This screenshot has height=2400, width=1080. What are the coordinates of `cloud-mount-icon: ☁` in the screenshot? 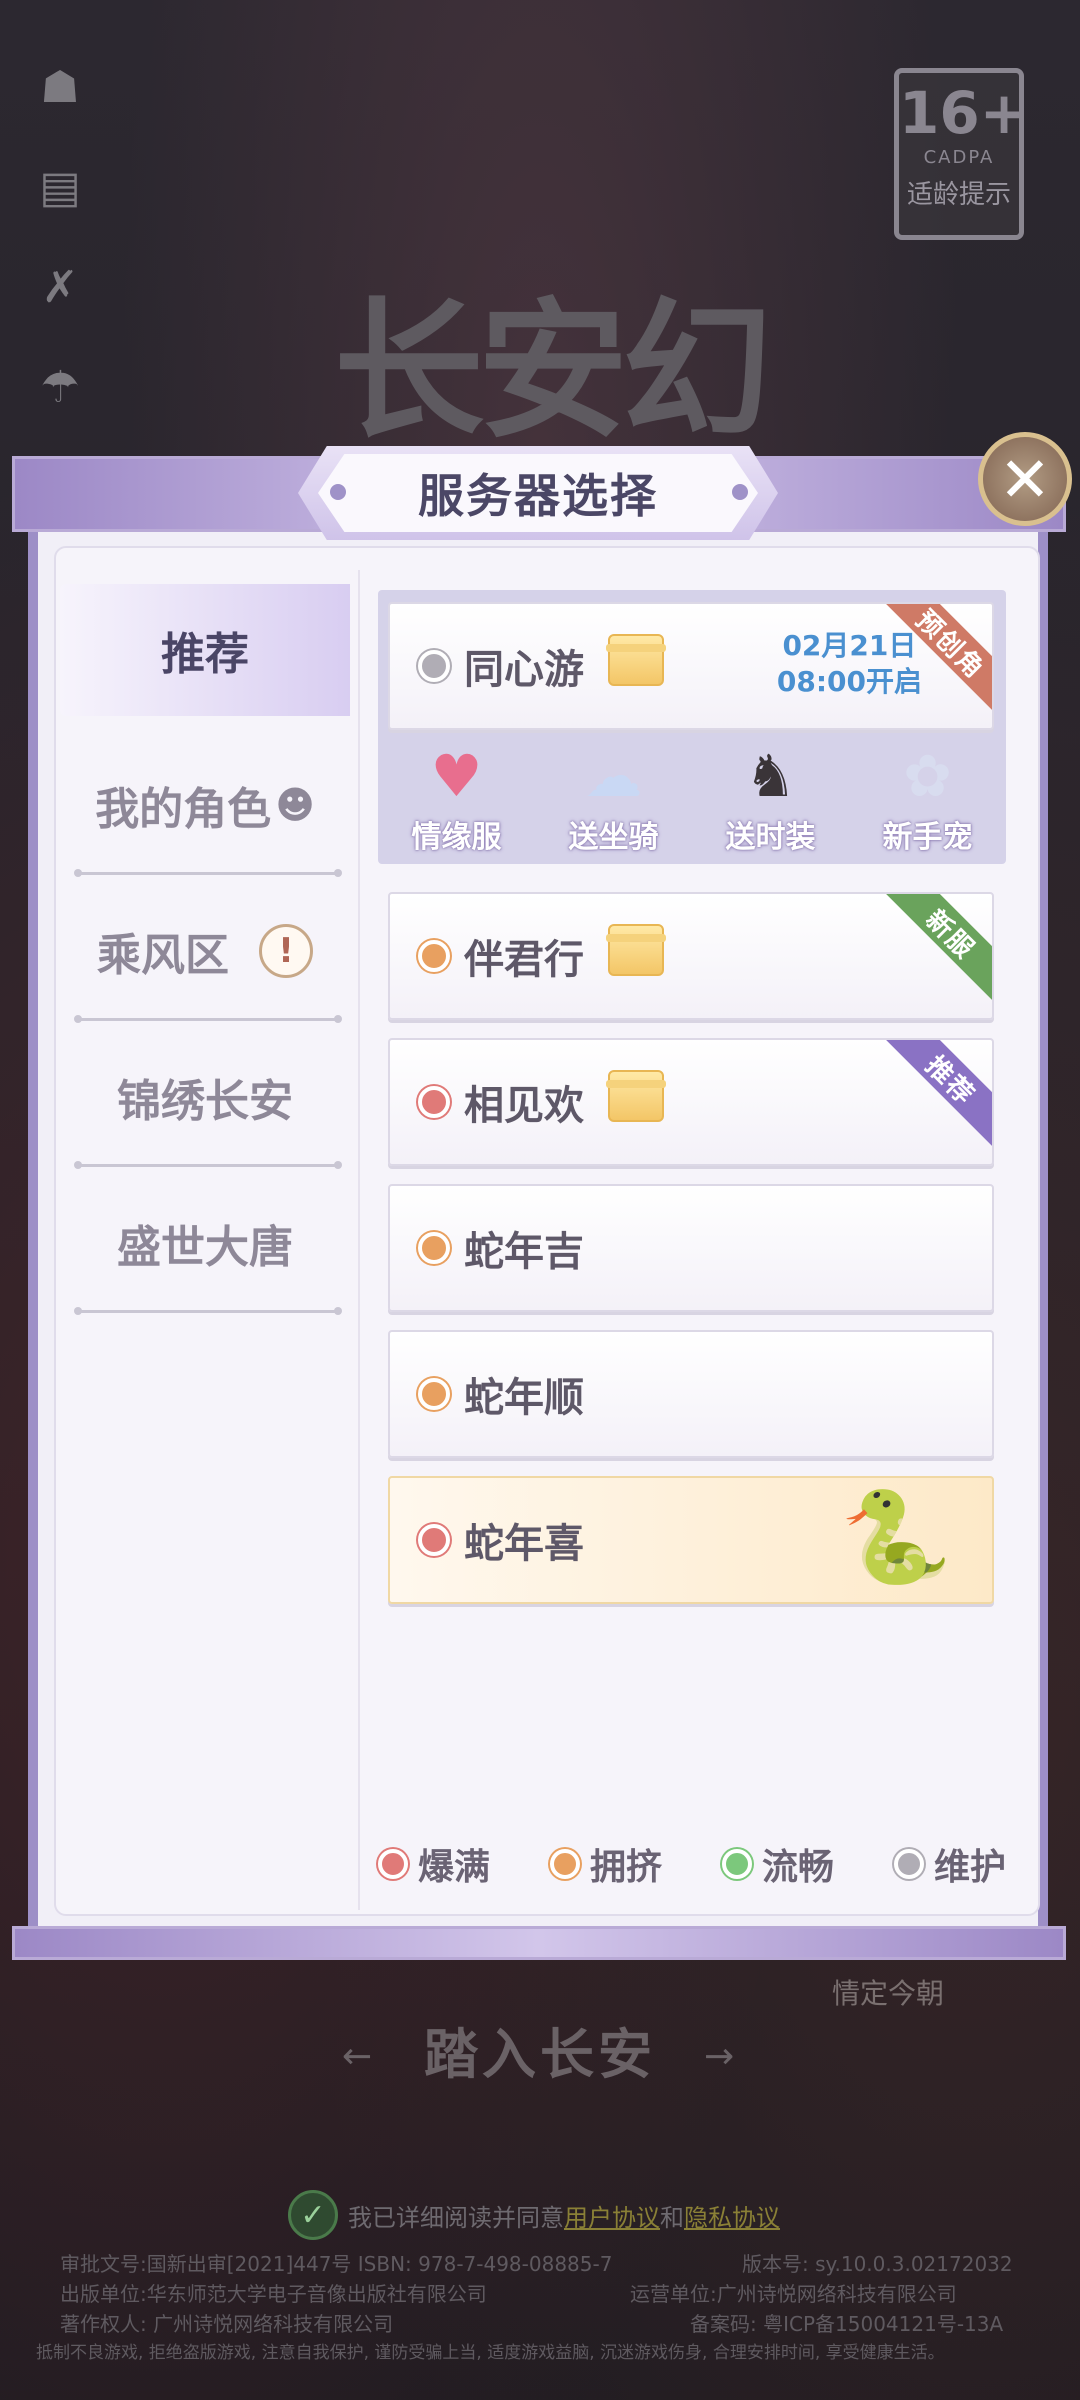 It's located at (613, 776).